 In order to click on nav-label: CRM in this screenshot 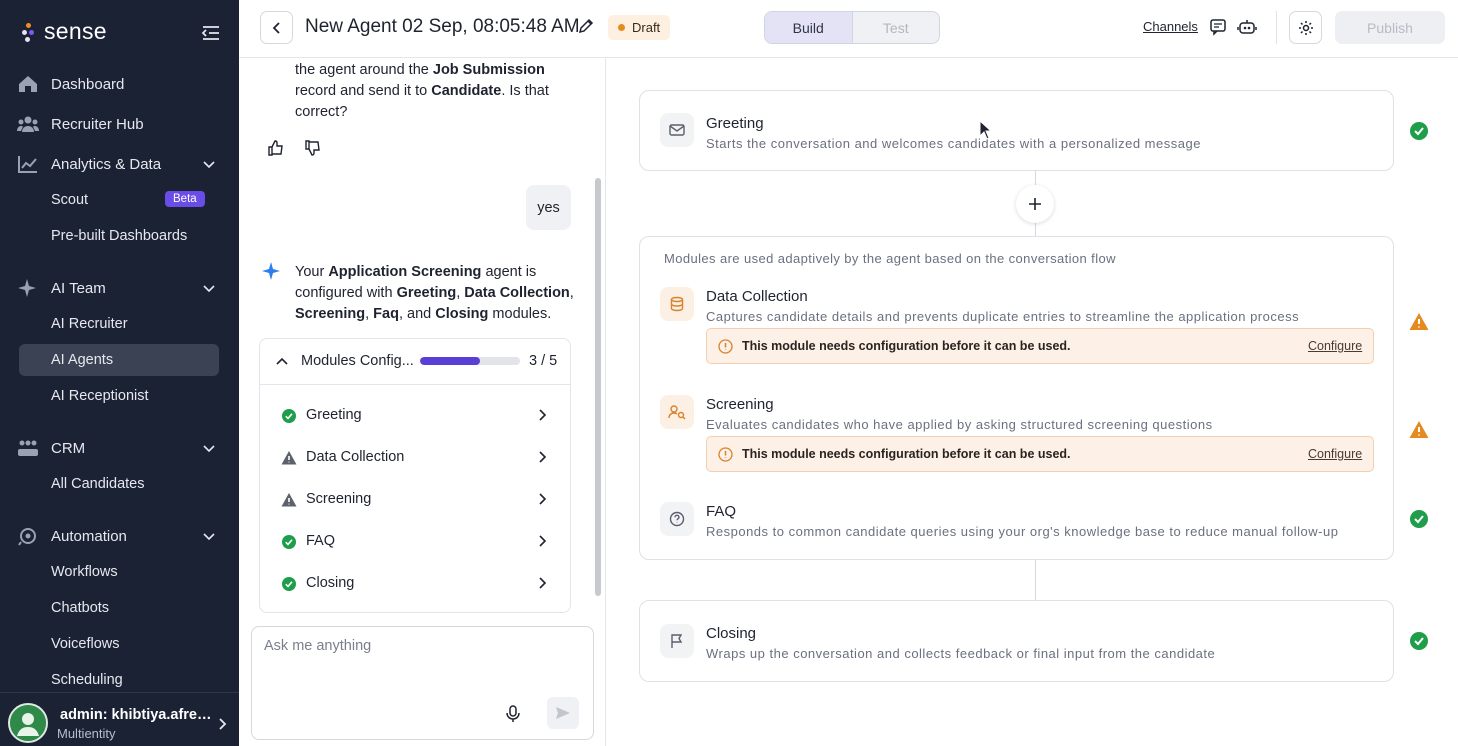, I will do `click(68, 448)`.